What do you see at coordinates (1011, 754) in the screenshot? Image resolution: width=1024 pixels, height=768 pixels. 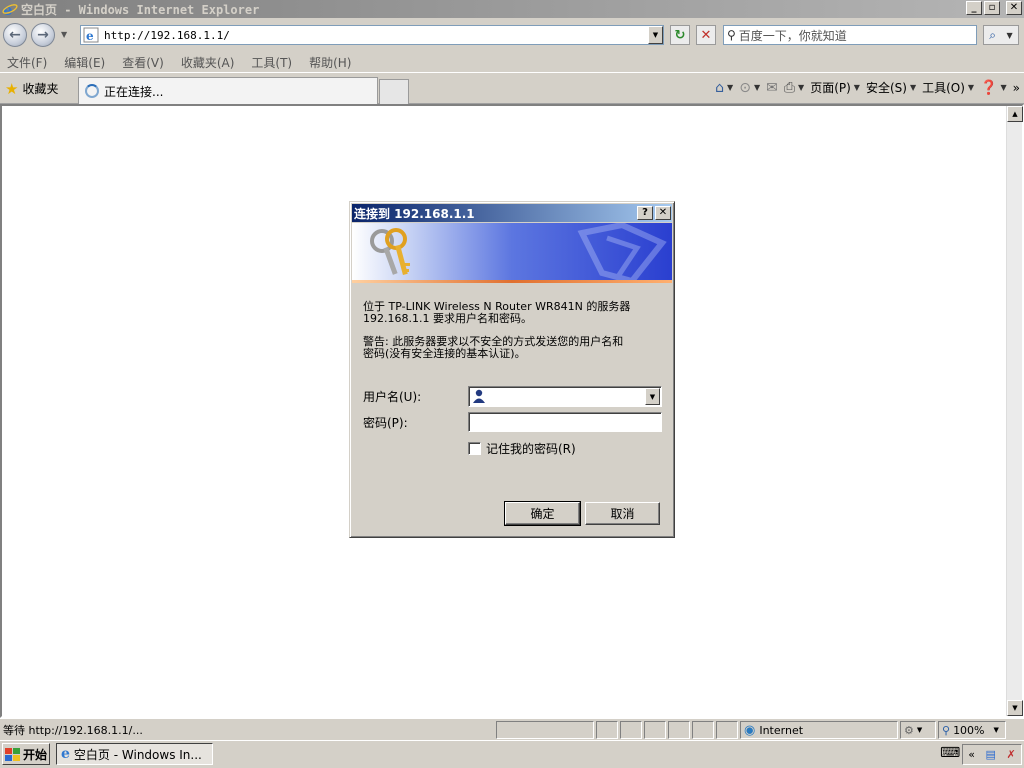 I see `volume-icon: ✗` at bounding box center [1011, 754].